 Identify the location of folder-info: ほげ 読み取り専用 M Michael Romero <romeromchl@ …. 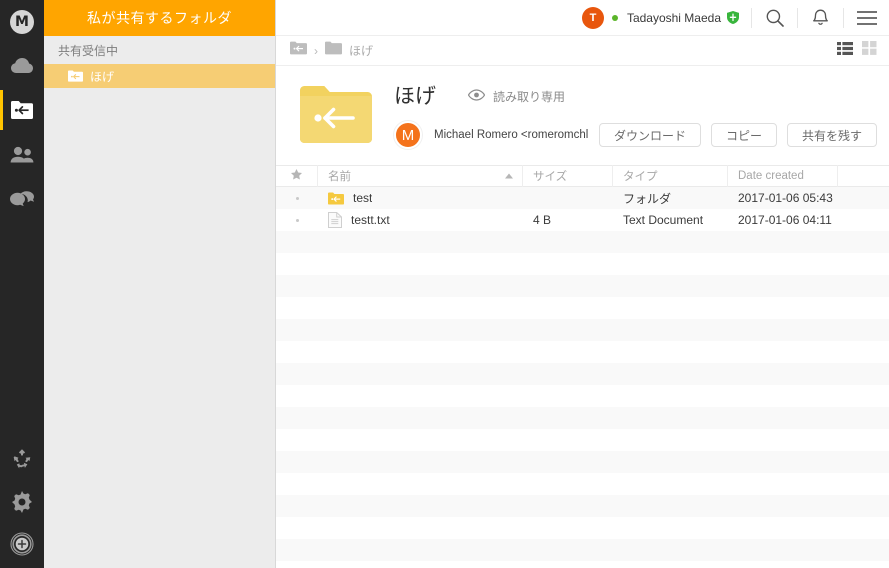
(582, 115).